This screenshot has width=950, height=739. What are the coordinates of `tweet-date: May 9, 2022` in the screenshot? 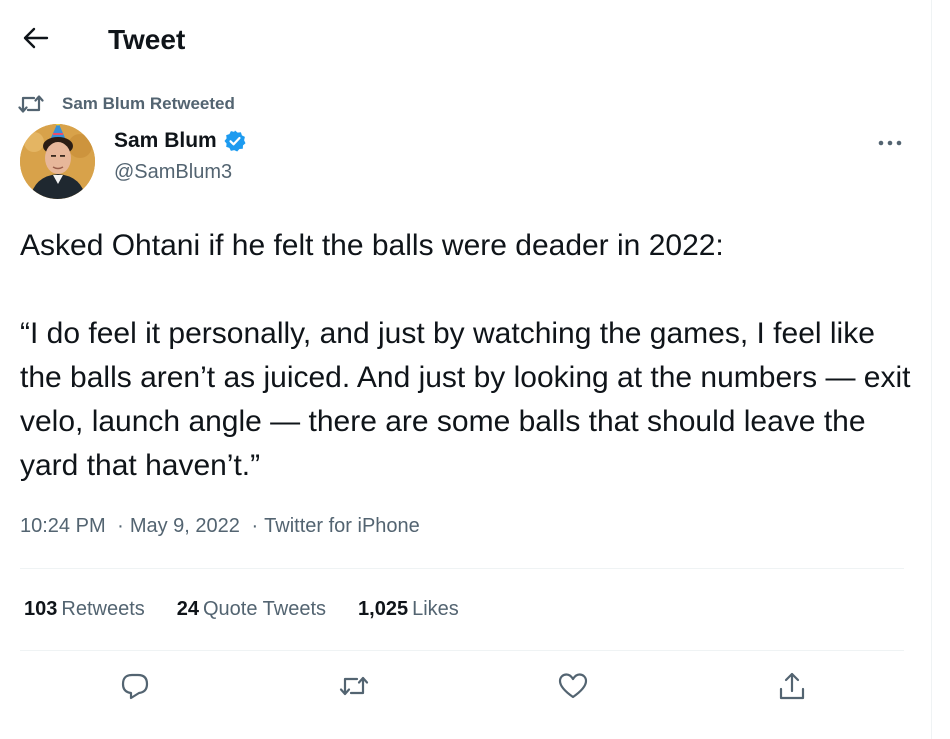 It's located at (185, 526).